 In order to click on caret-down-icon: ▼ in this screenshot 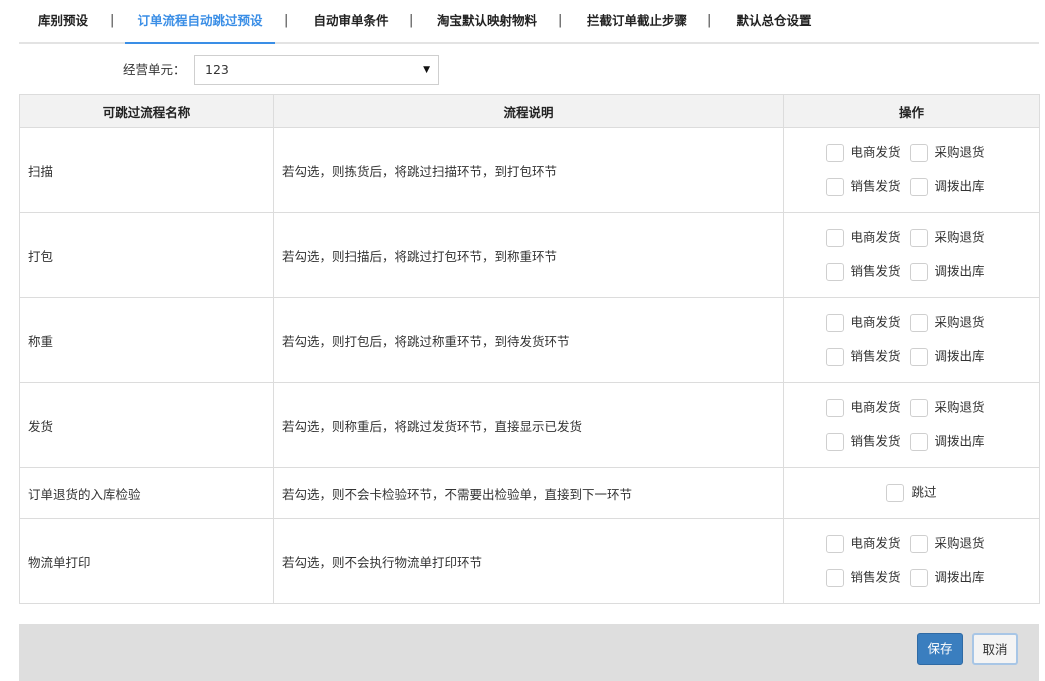, I will do `click(426, 70)`.